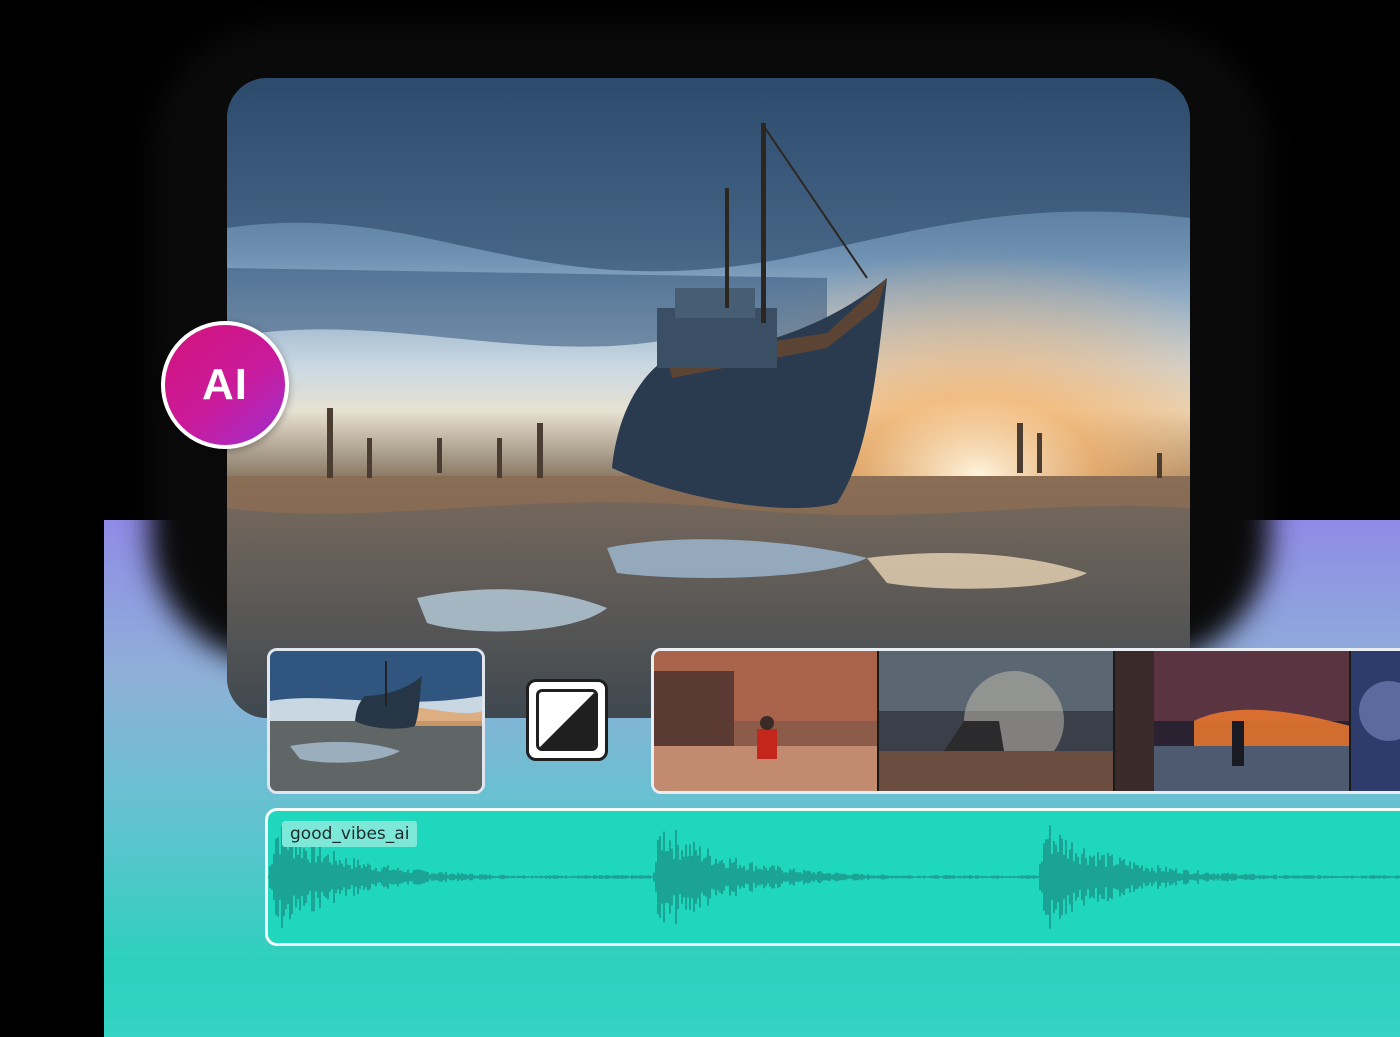 This screenshot has height=1037, width=1400. I want to click on timeline-clip-shipwreck, so click(376, 721).